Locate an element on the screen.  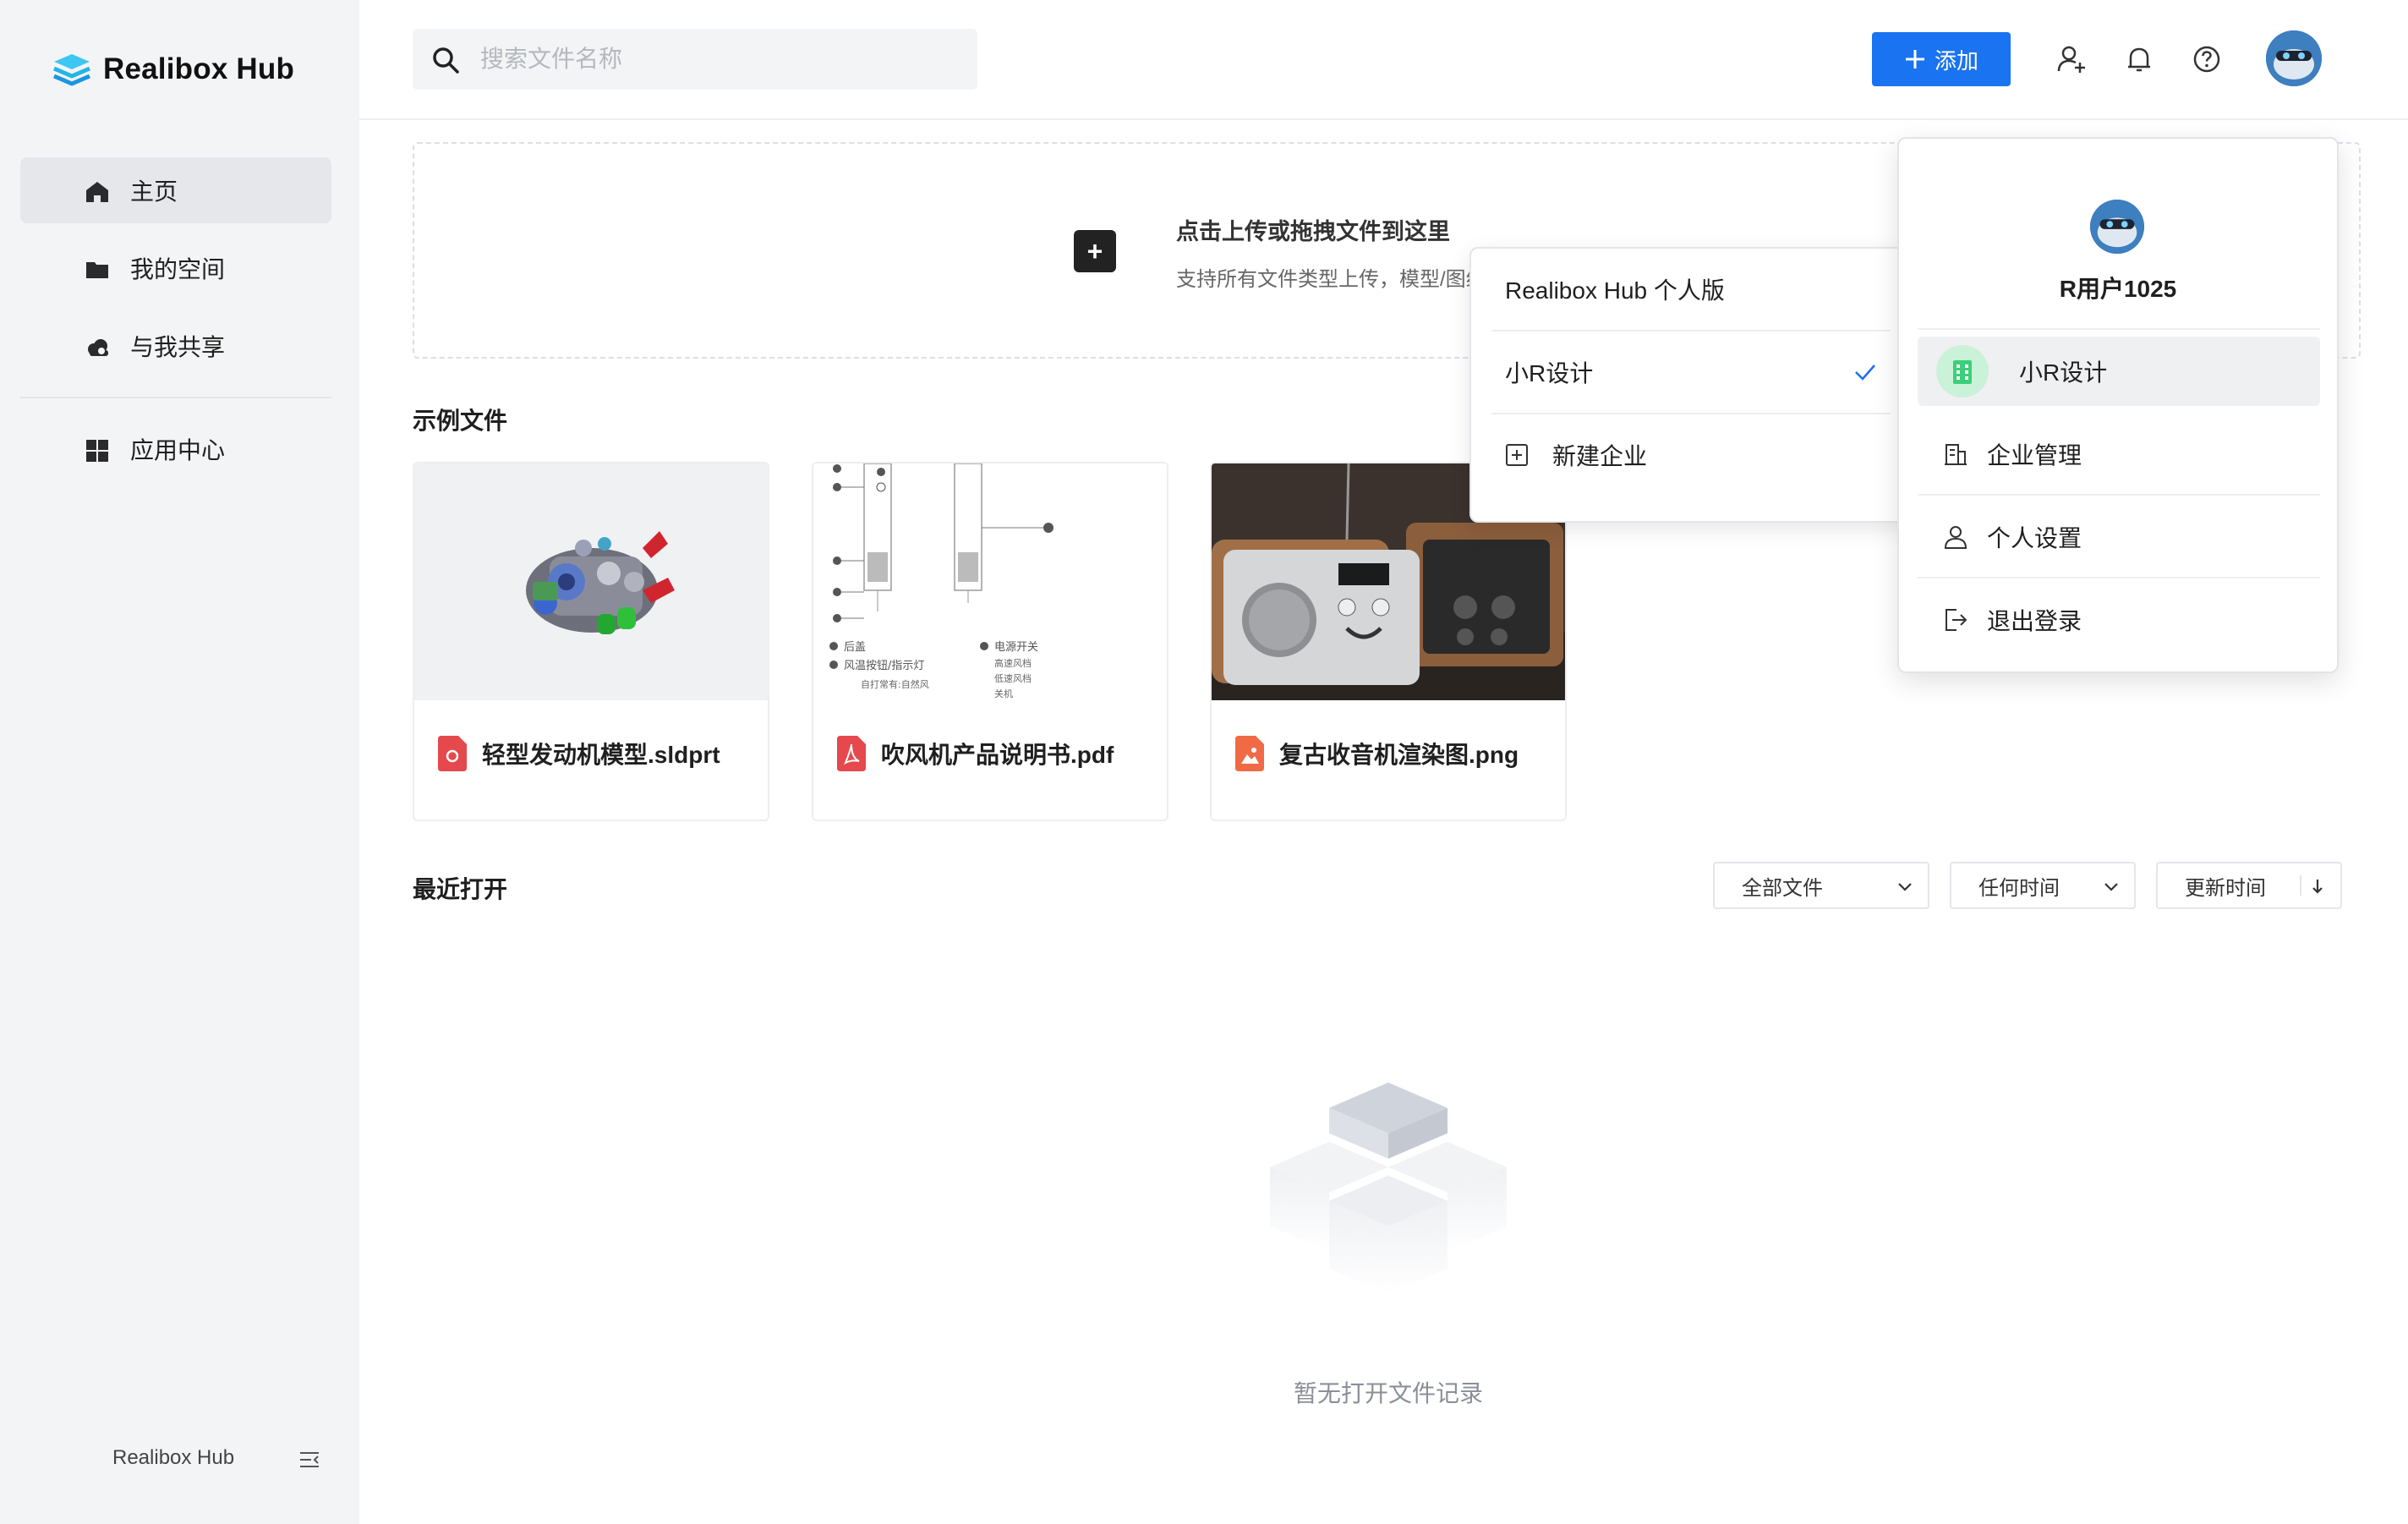
sidebar-item-label: 与我共享 is located at coordinates (178, 347).